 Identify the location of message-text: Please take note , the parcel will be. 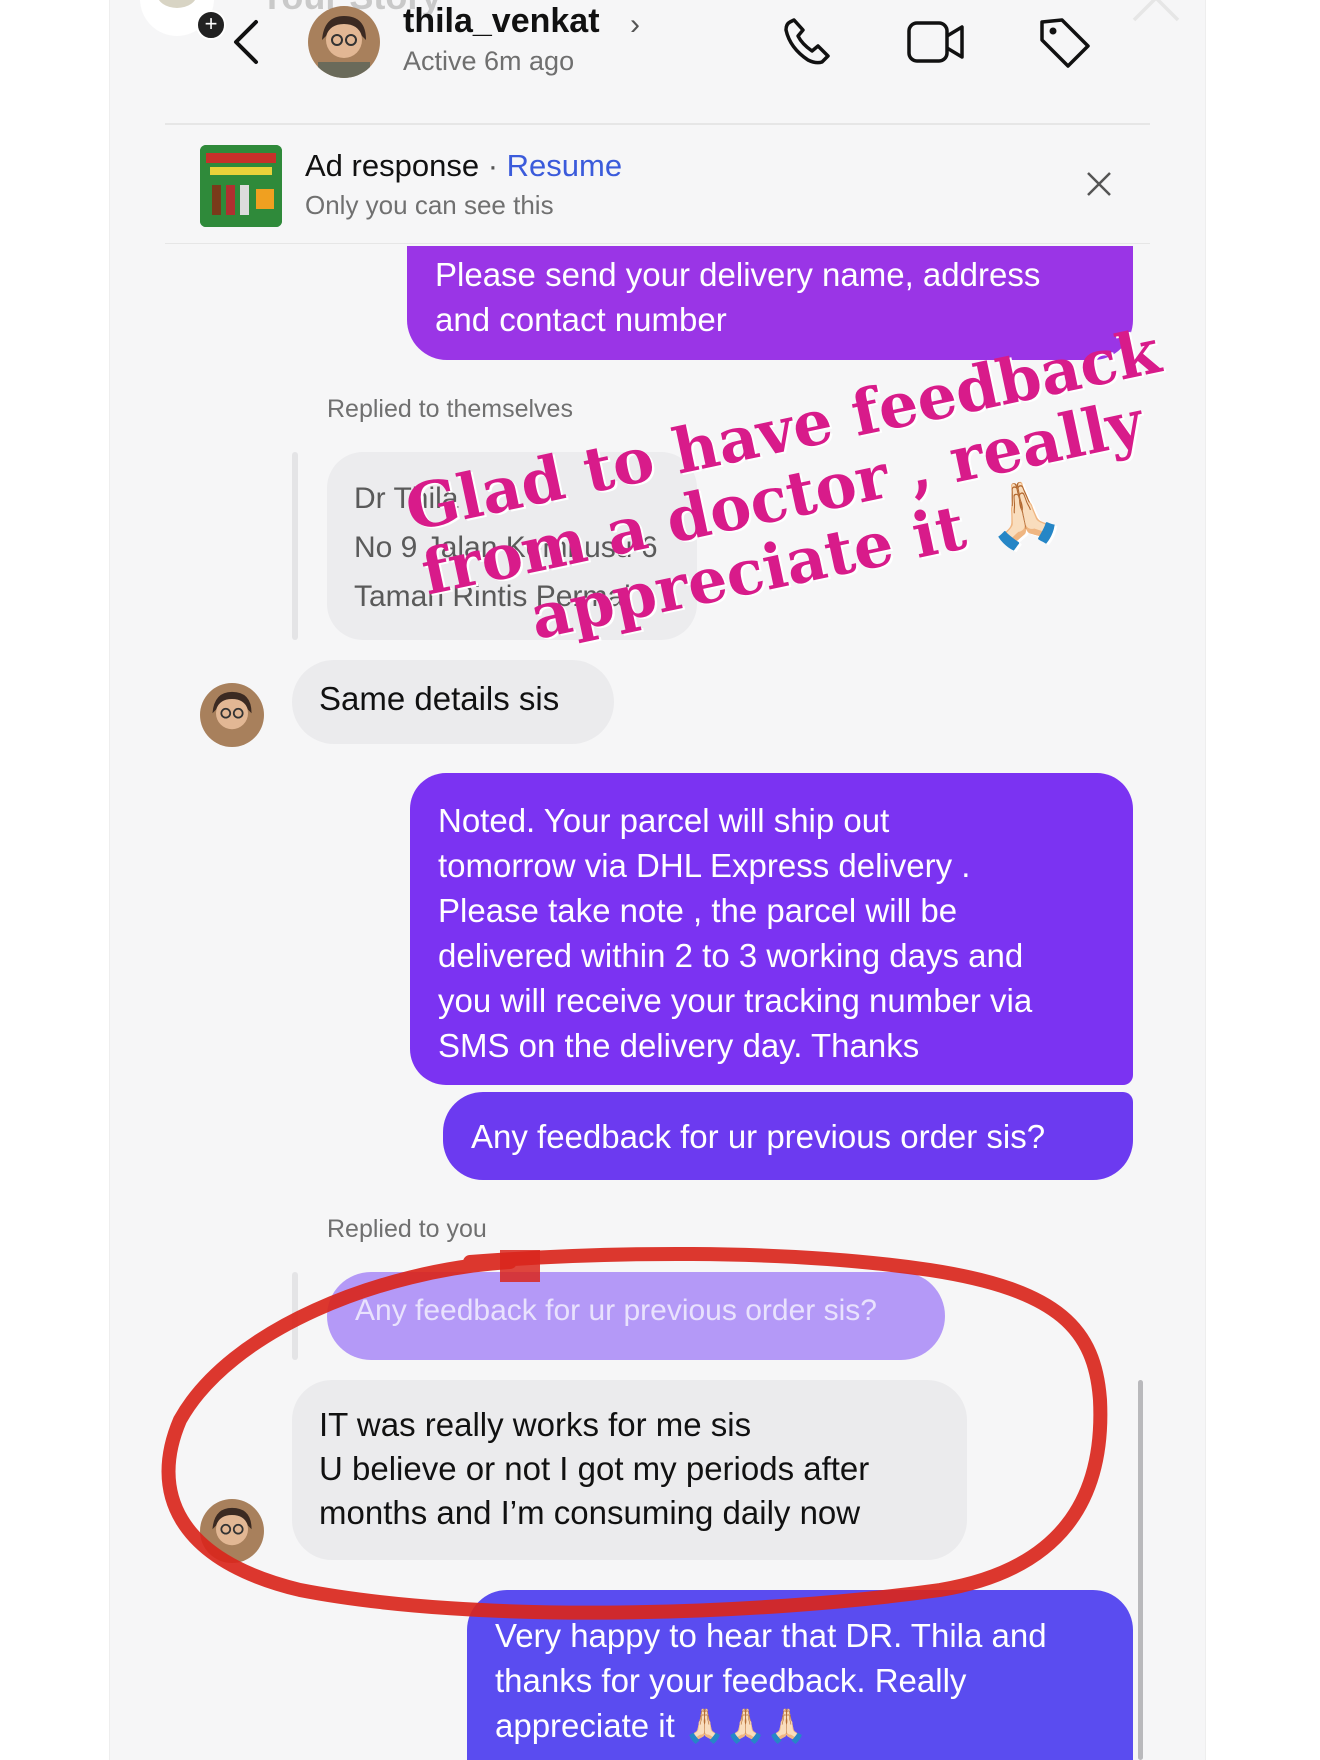
(698, 910).